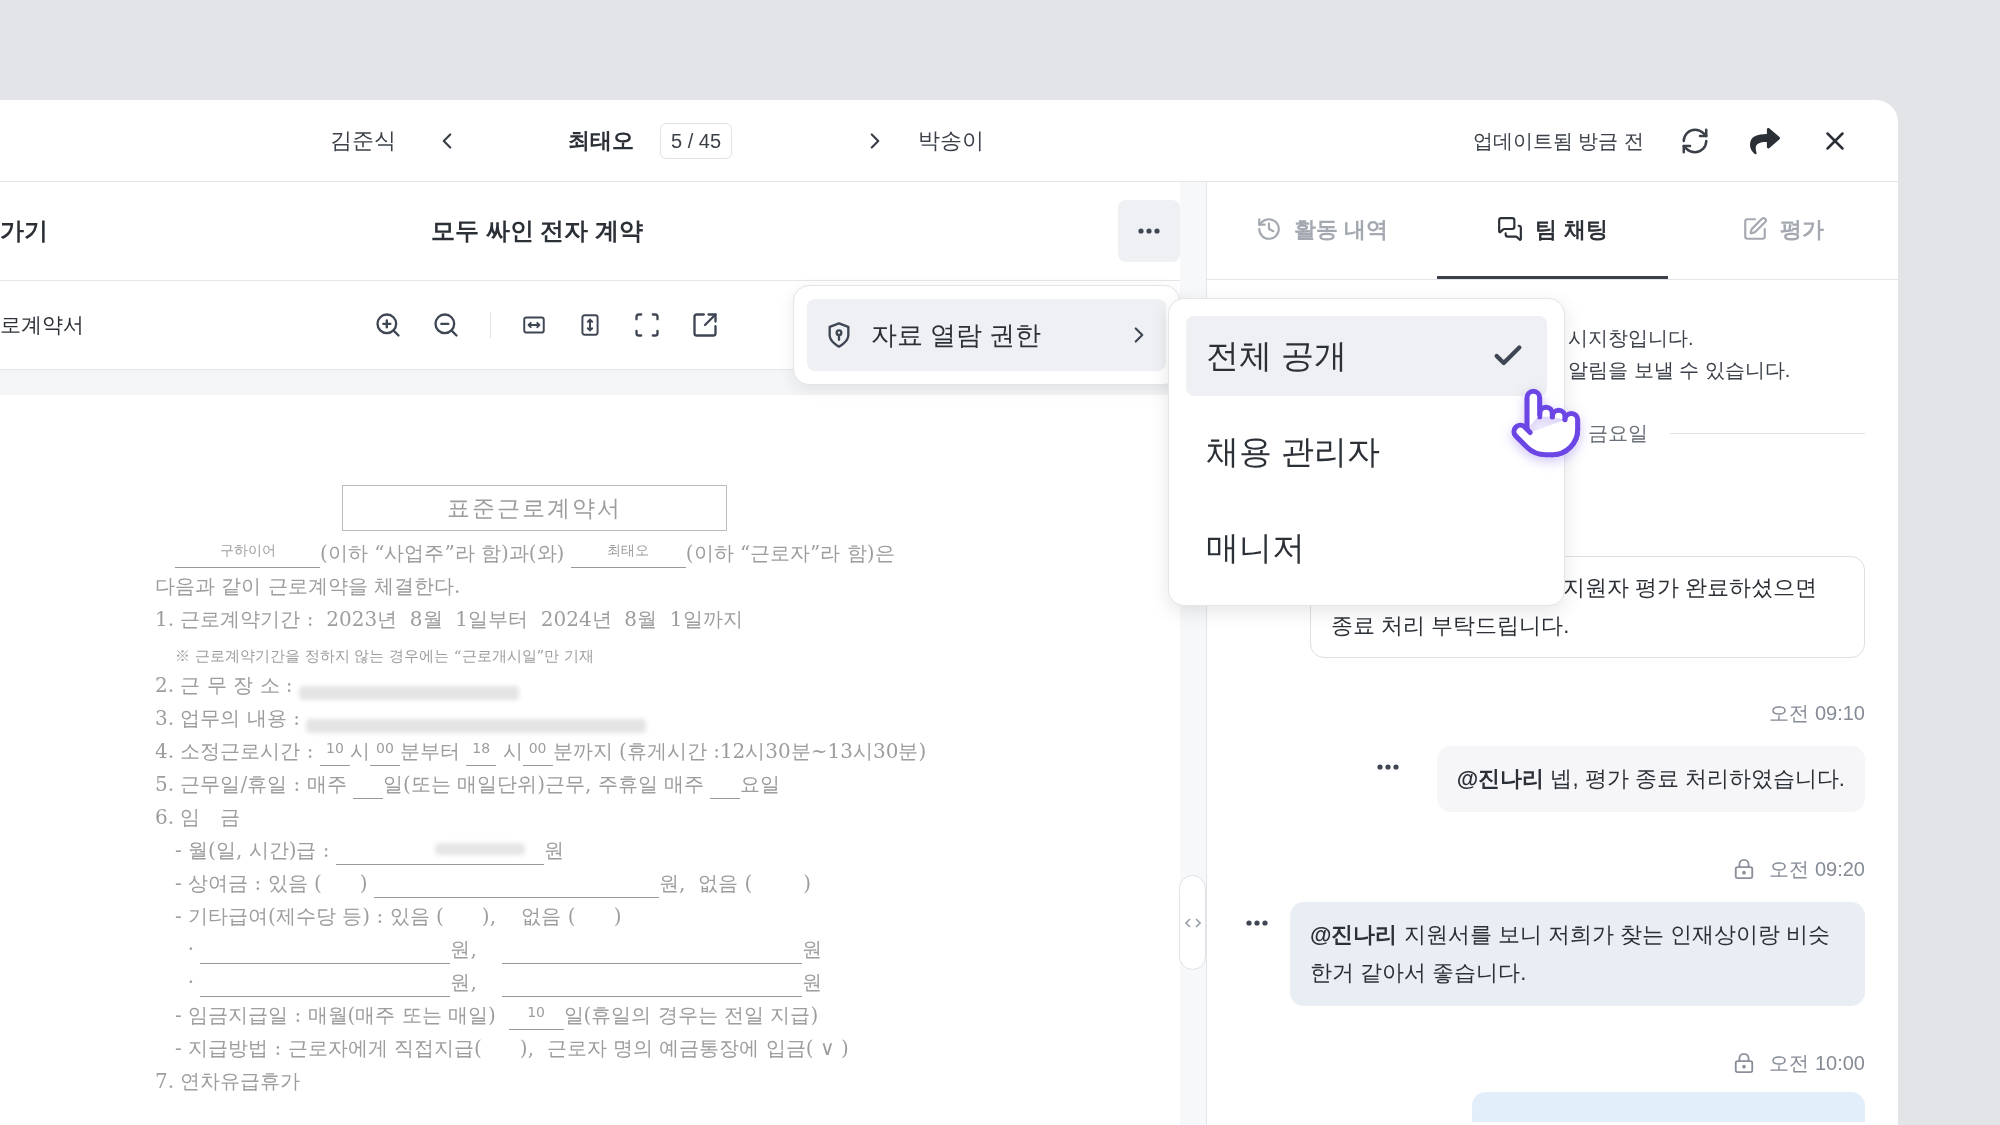 The image size is (2000, 1125). I want to click on document-text: - 상여금 : 있음 ( ), so click(272, 883).